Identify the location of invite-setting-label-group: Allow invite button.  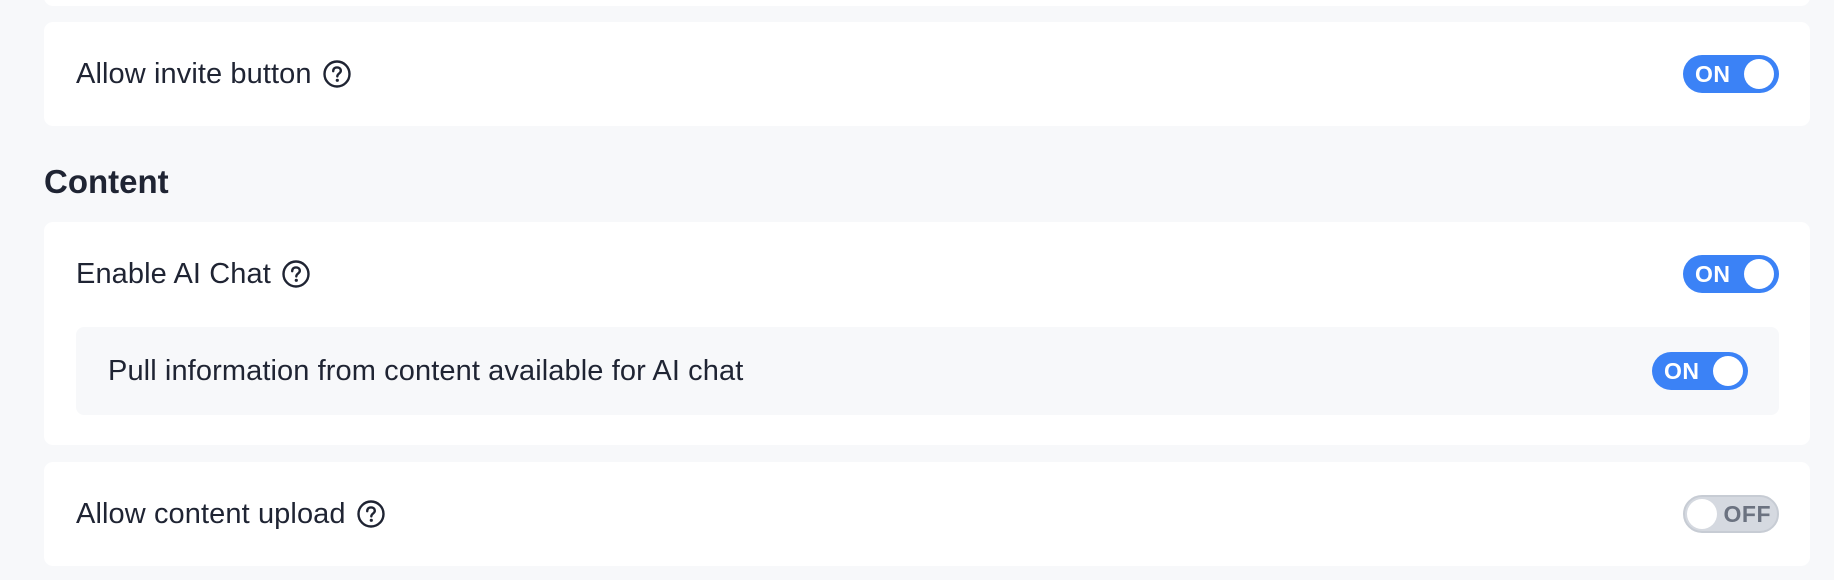
(214, 74).